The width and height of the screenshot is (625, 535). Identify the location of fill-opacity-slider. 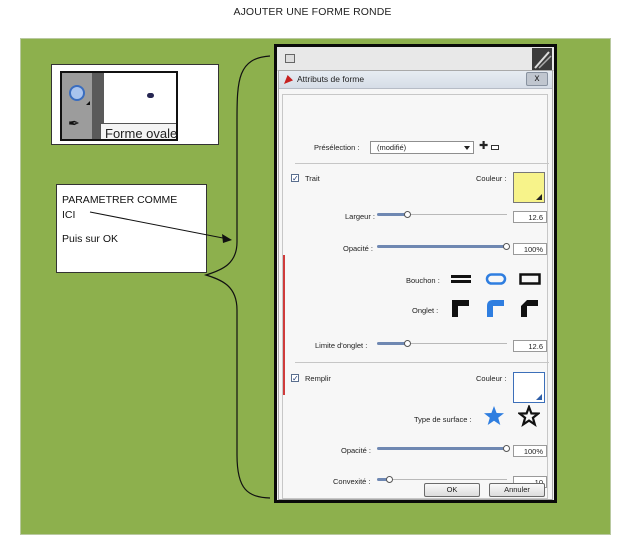
(443, 448).